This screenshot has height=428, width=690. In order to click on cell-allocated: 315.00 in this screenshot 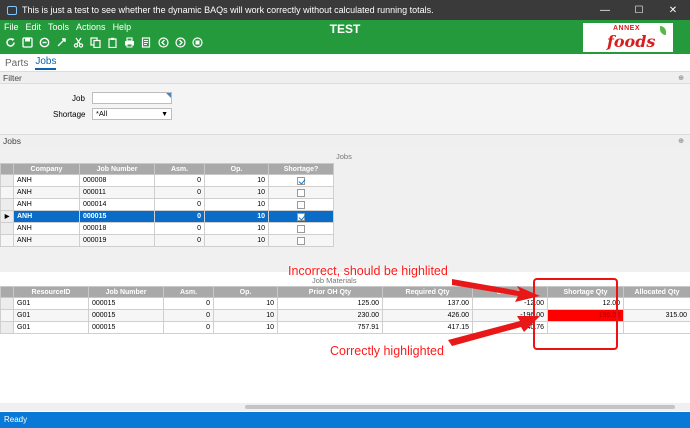, I will do `click(656, 315)`.